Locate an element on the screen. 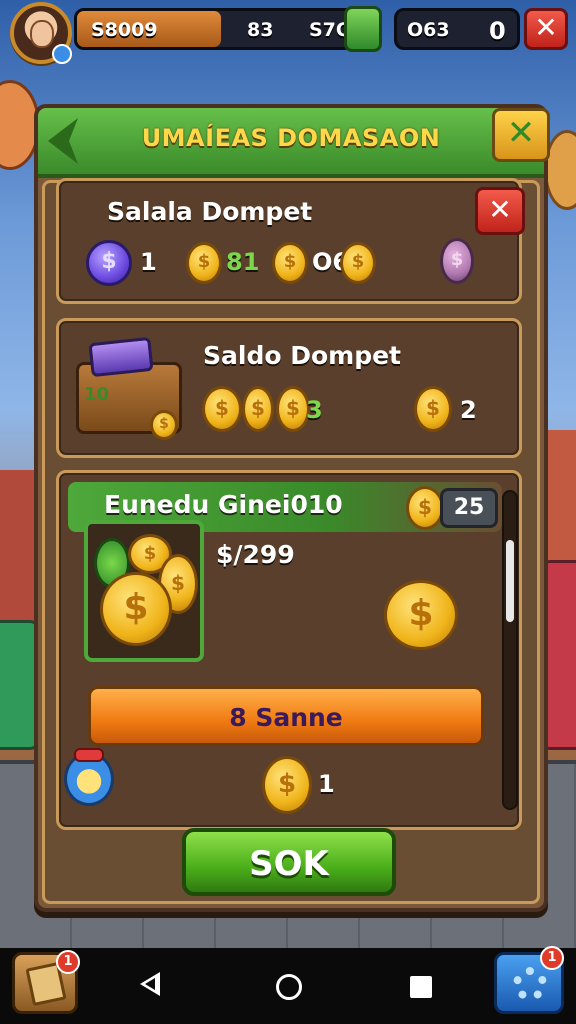 Image resolution: width=576 pixels, height=1024 pixels. scroll-thumb is located at coordinates (510, 581).